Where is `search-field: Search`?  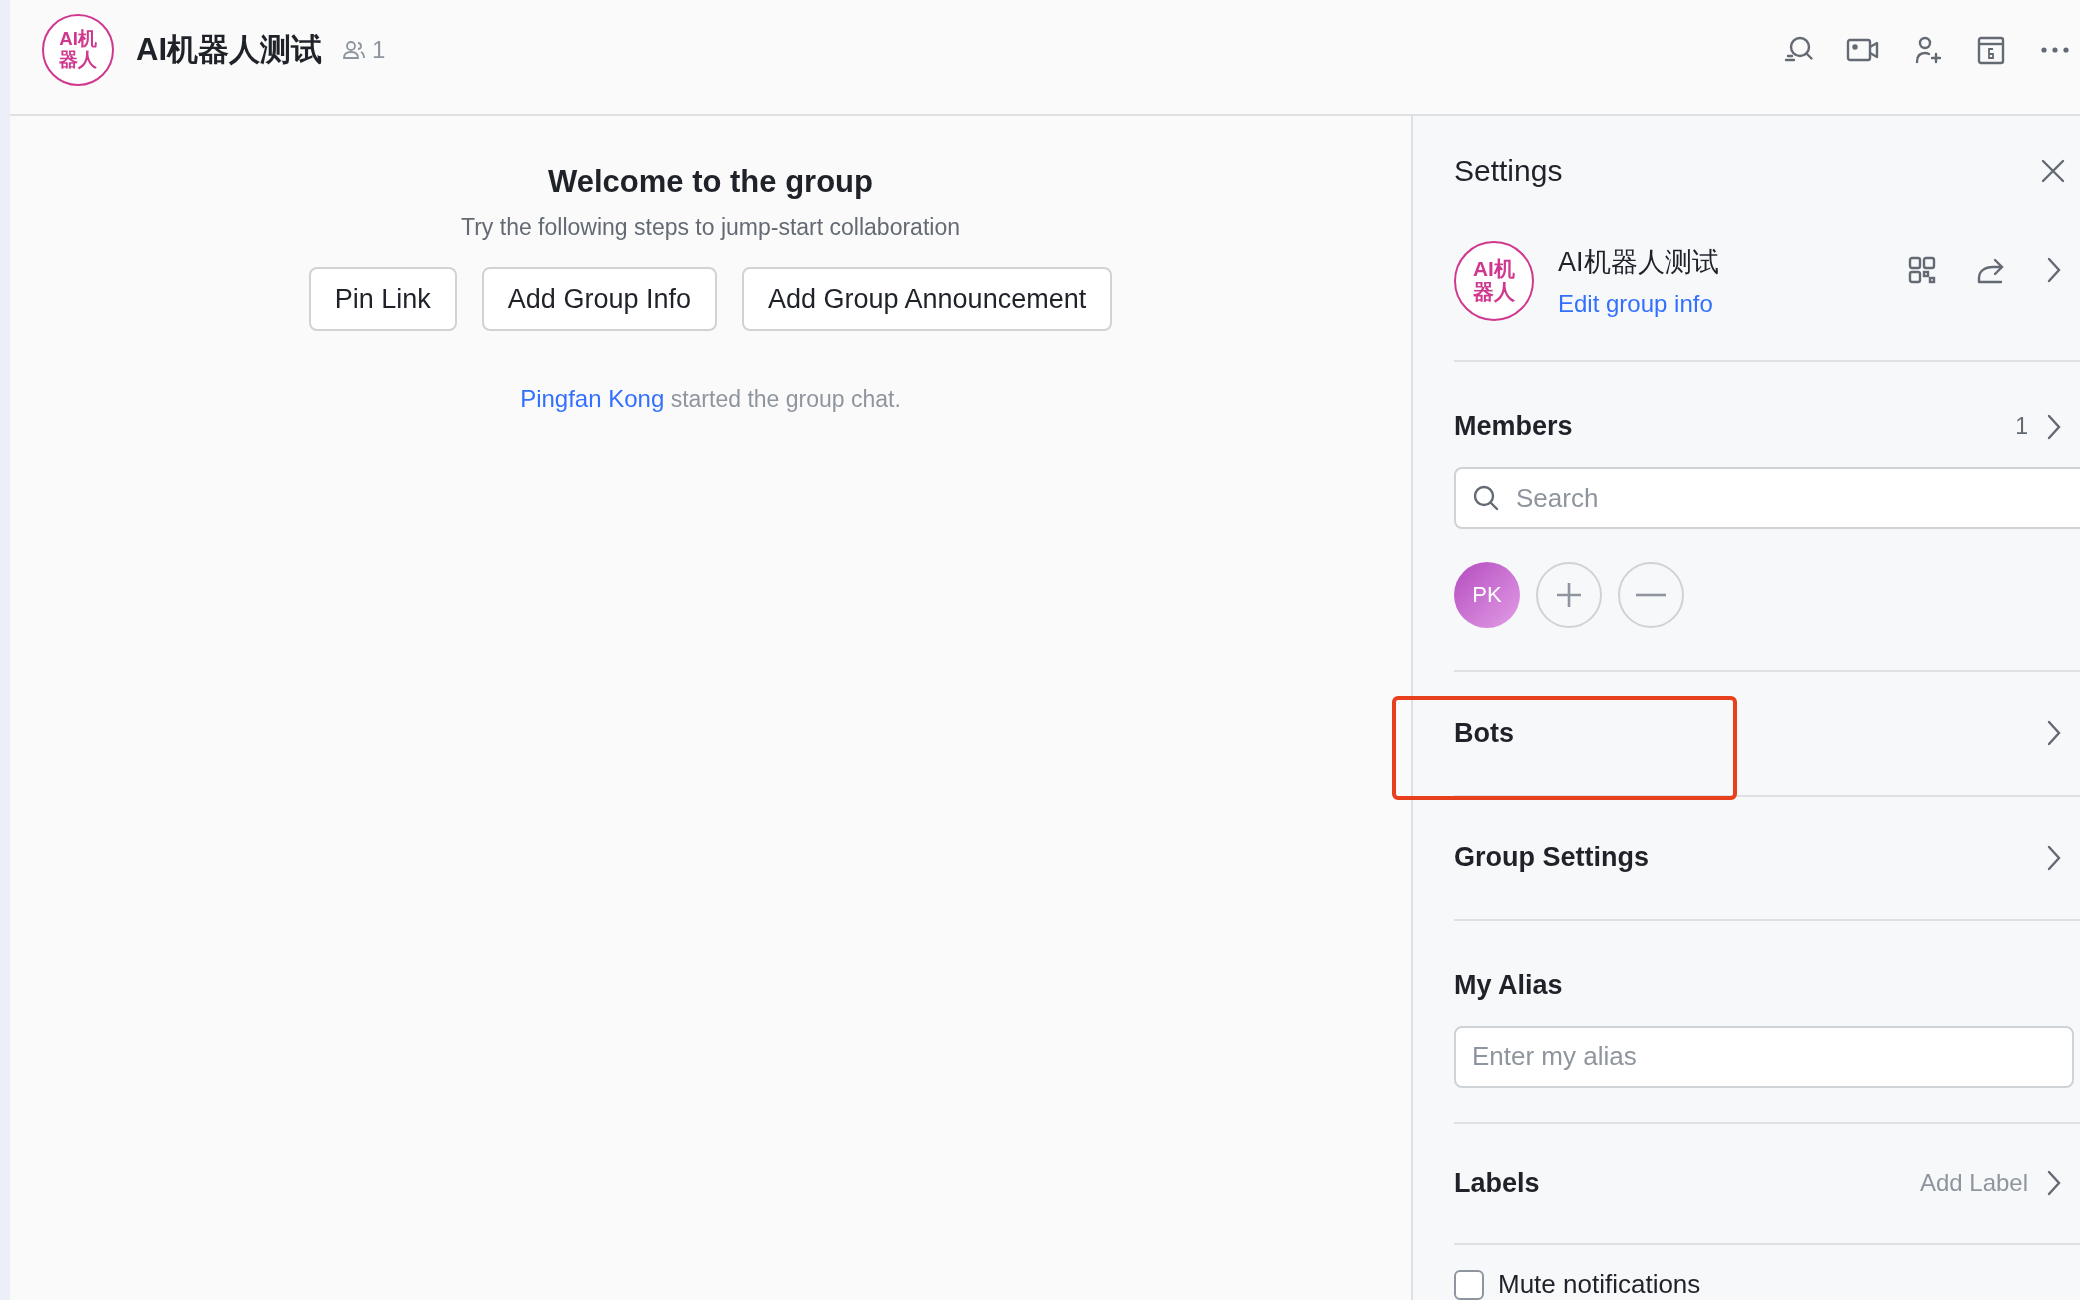
search-field: Search is located at coordinates (1767, 498).